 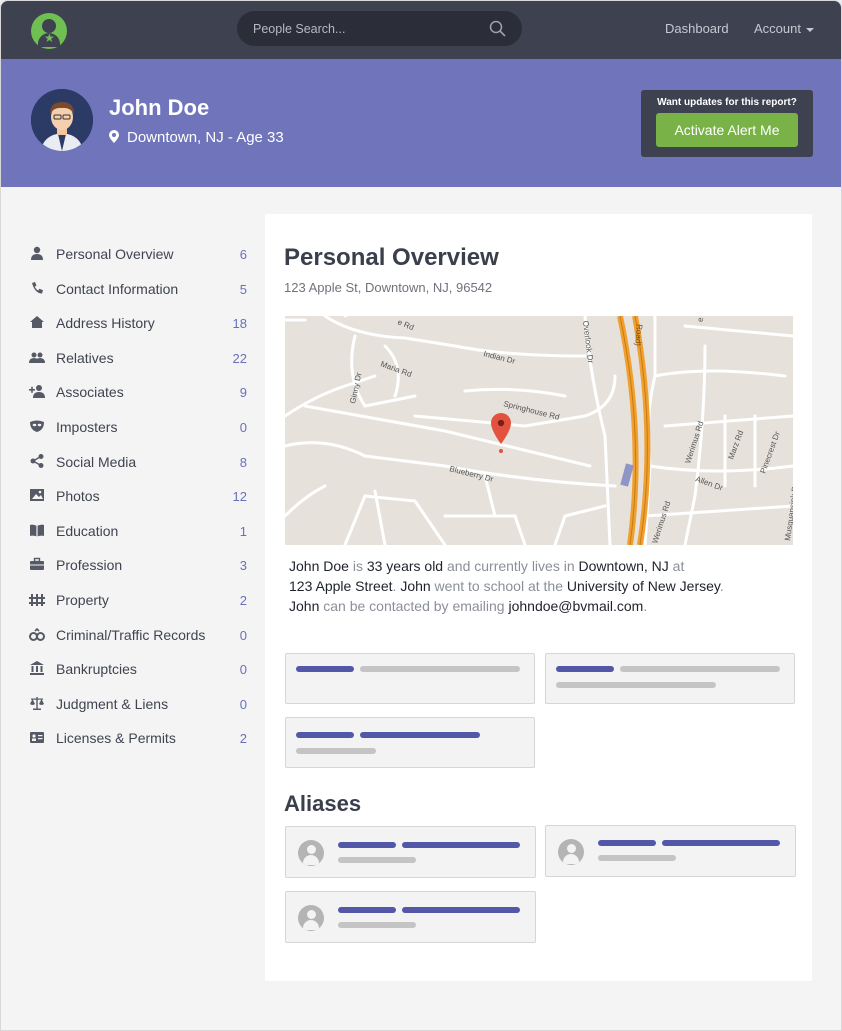 I want to click on summary-text: and currently lives in, so click(x=511, y=566).